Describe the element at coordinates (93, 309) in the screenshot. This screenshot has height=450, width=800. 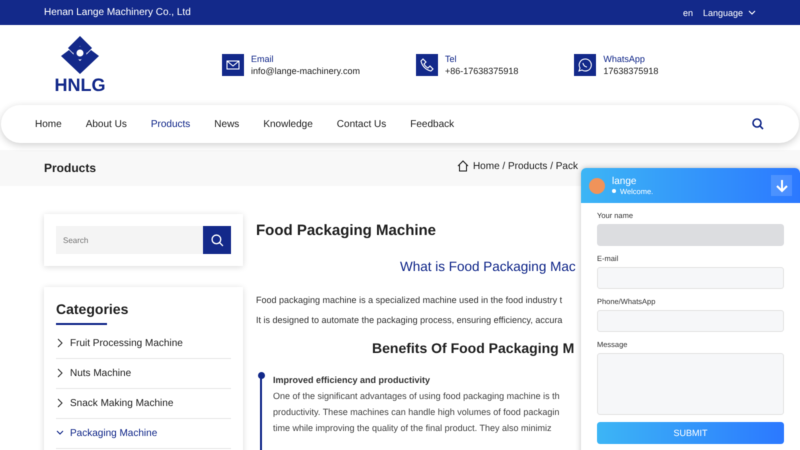
I see `categories-title: Categories` at that location.